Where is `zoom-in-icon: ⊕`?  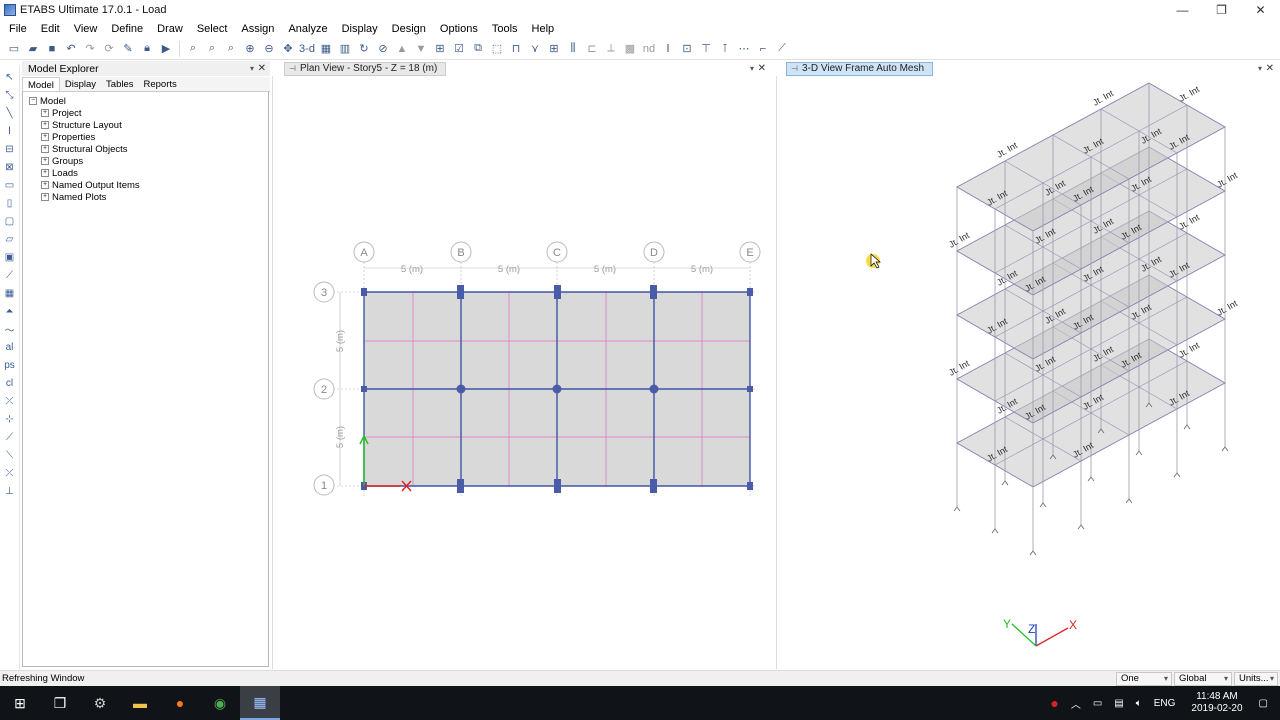 zoom-in-icon: ⊕ is located at coordinates (250, 49).